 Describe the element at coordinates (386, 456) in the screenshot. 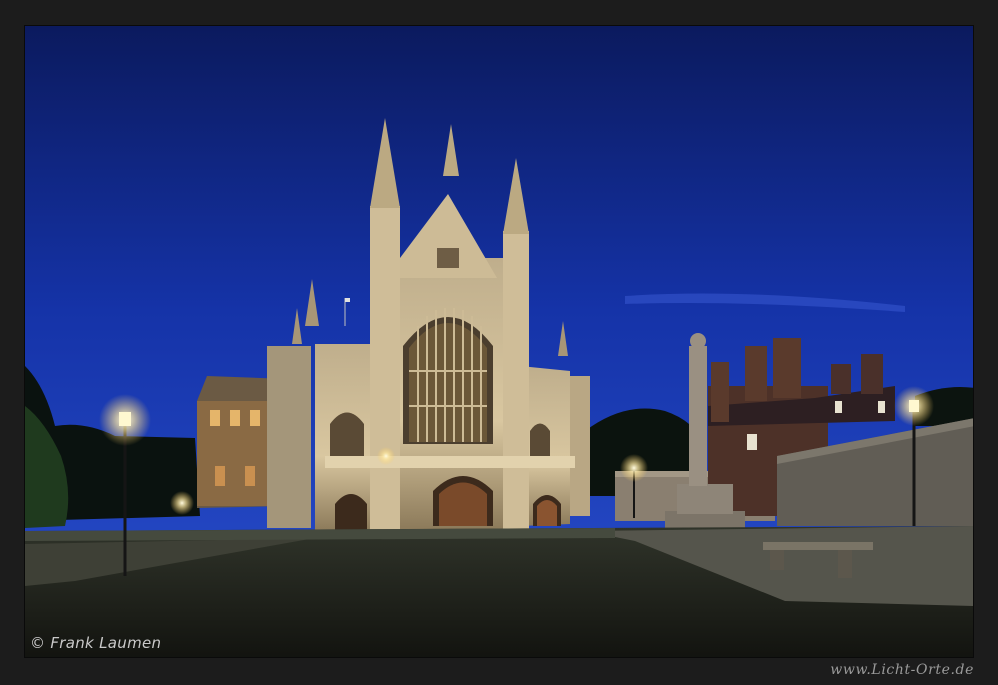

I see `lamp-glow-porch` at that location.